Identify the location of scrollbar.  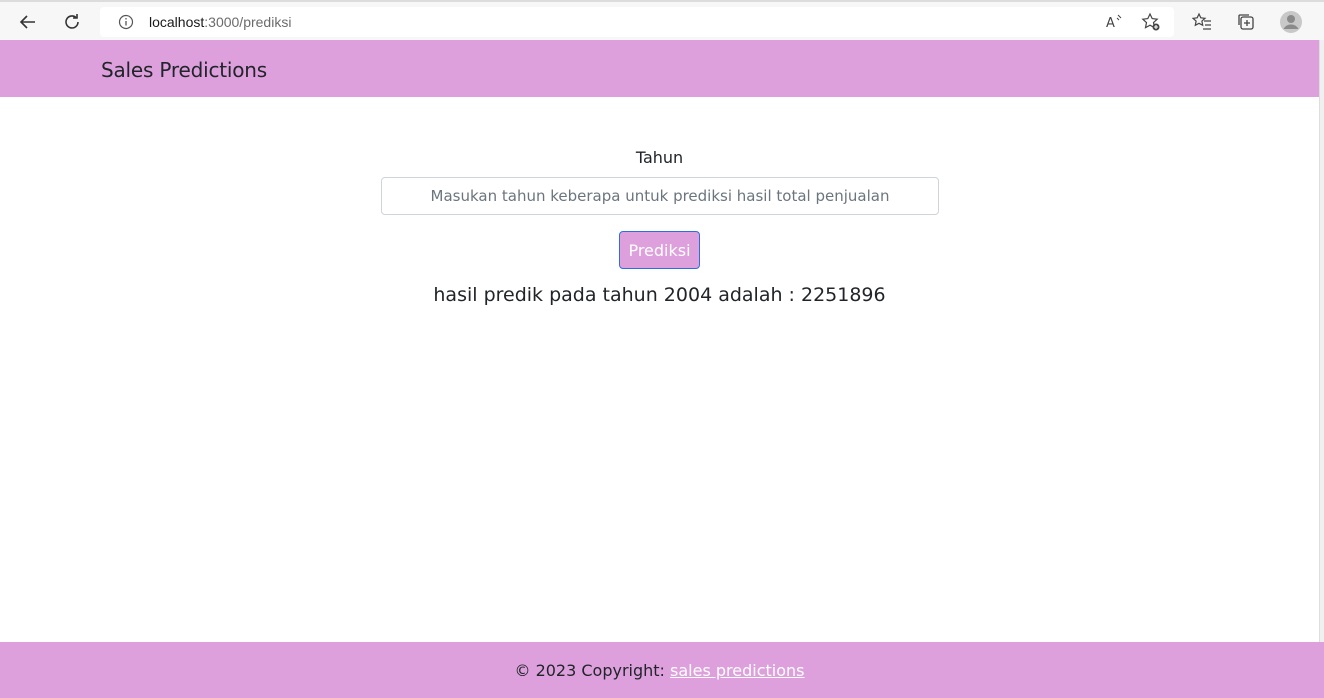
(1321, 369).